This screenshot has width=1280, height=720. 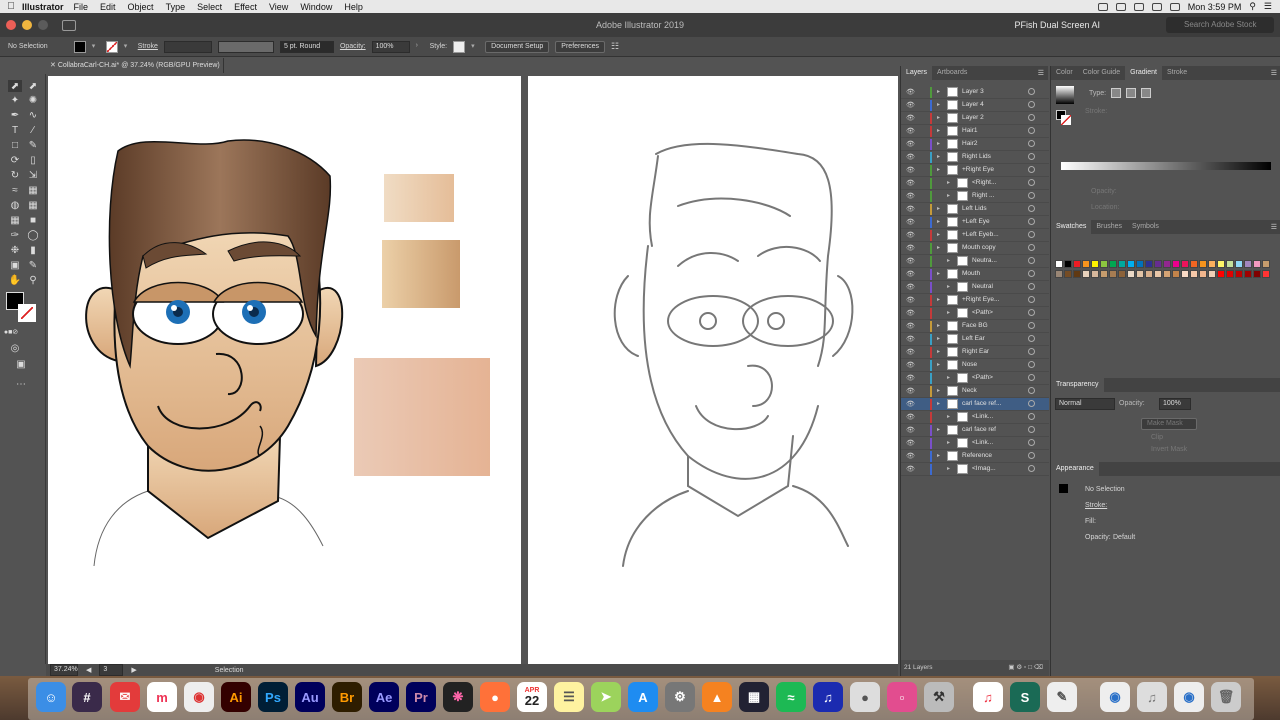 What do you see at coordinates (1226, 697) in the screenshot?
I see `trash-icon: 🗑` at bounding box center [1226, 697].